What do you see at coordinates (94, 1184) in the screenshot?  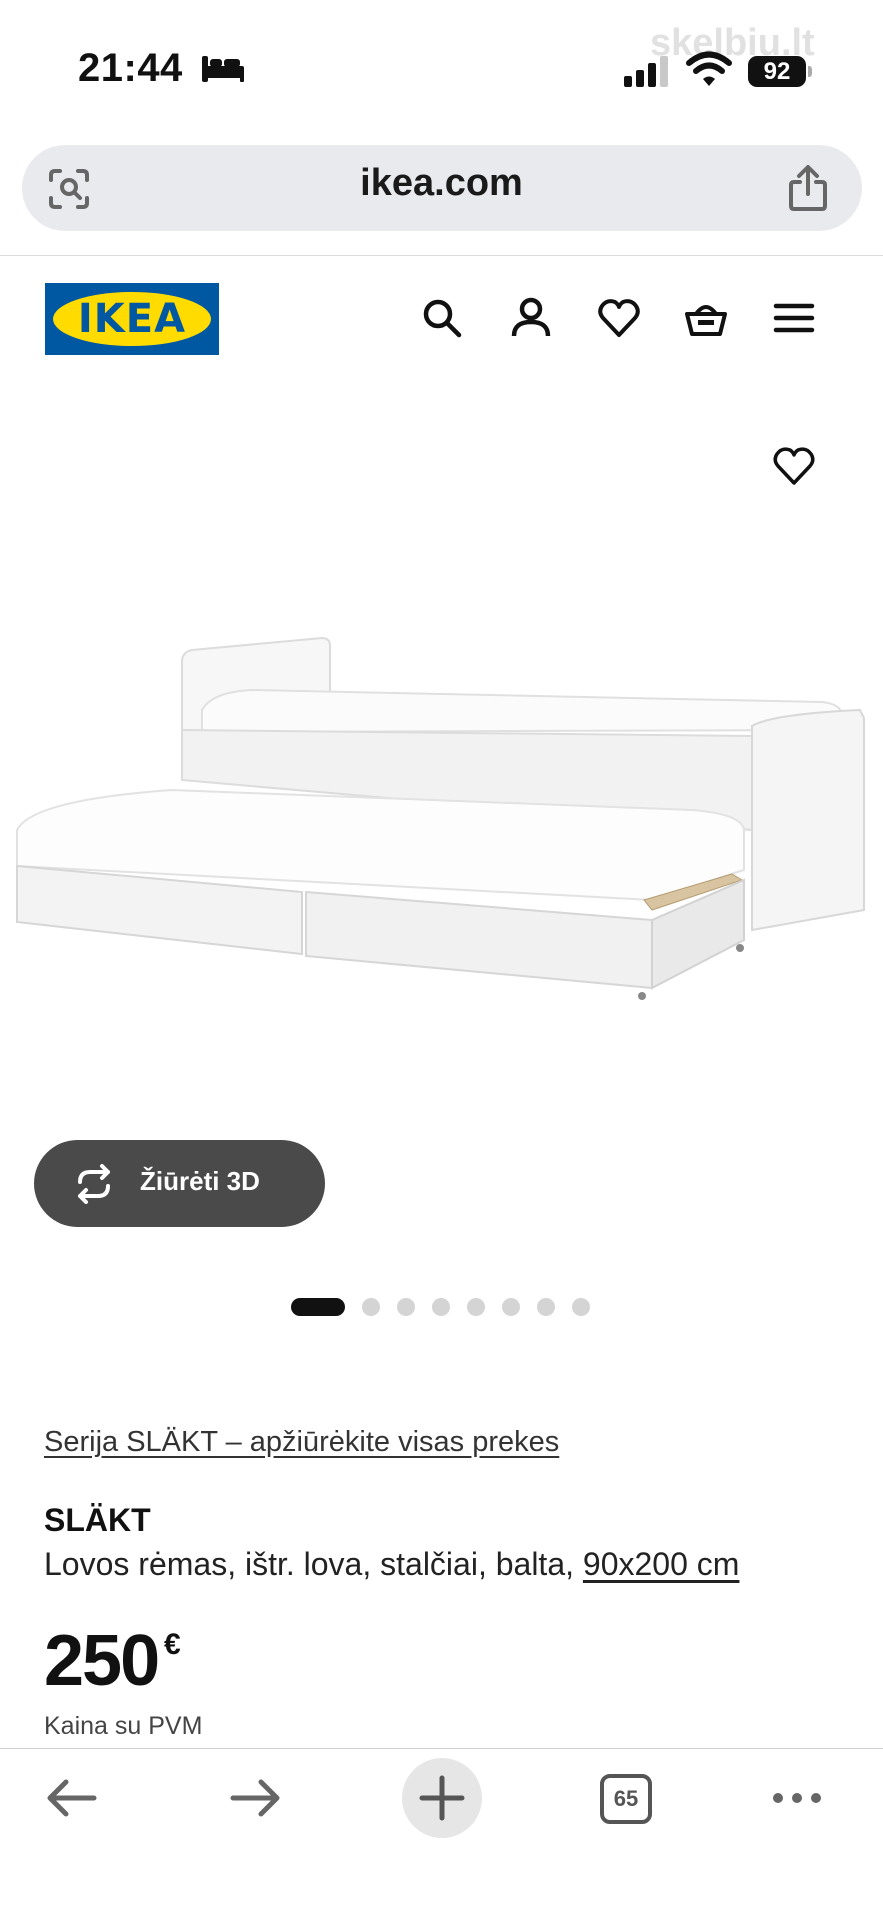 I see `rotate-3d-icon` at bounding box center [94, 1184].